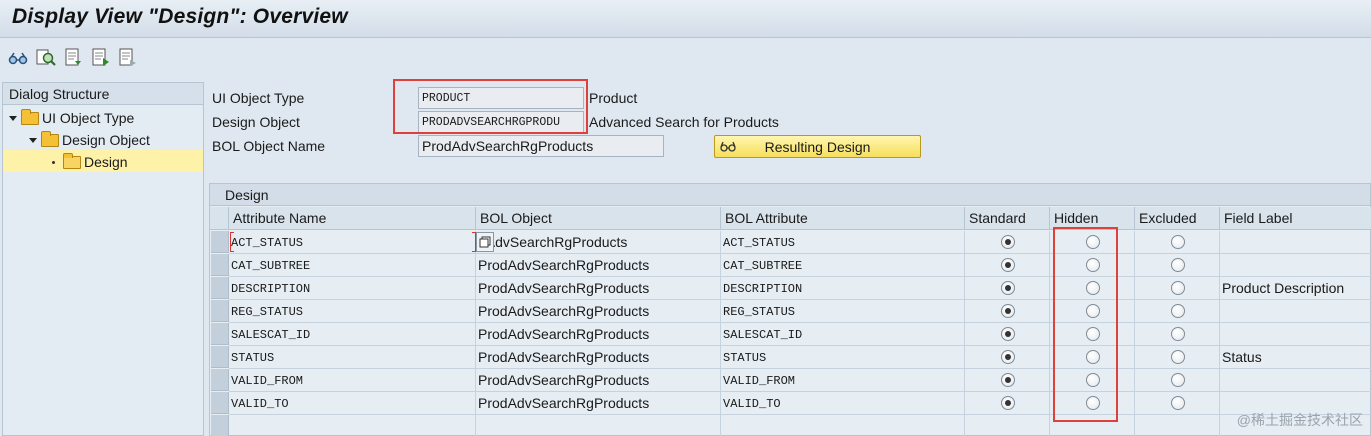  What do you see at coordinates (352, 265) in the screenshot?
I see `cell-attribute-name: CAT_SUBTREE` at bounding box center [352, 265].